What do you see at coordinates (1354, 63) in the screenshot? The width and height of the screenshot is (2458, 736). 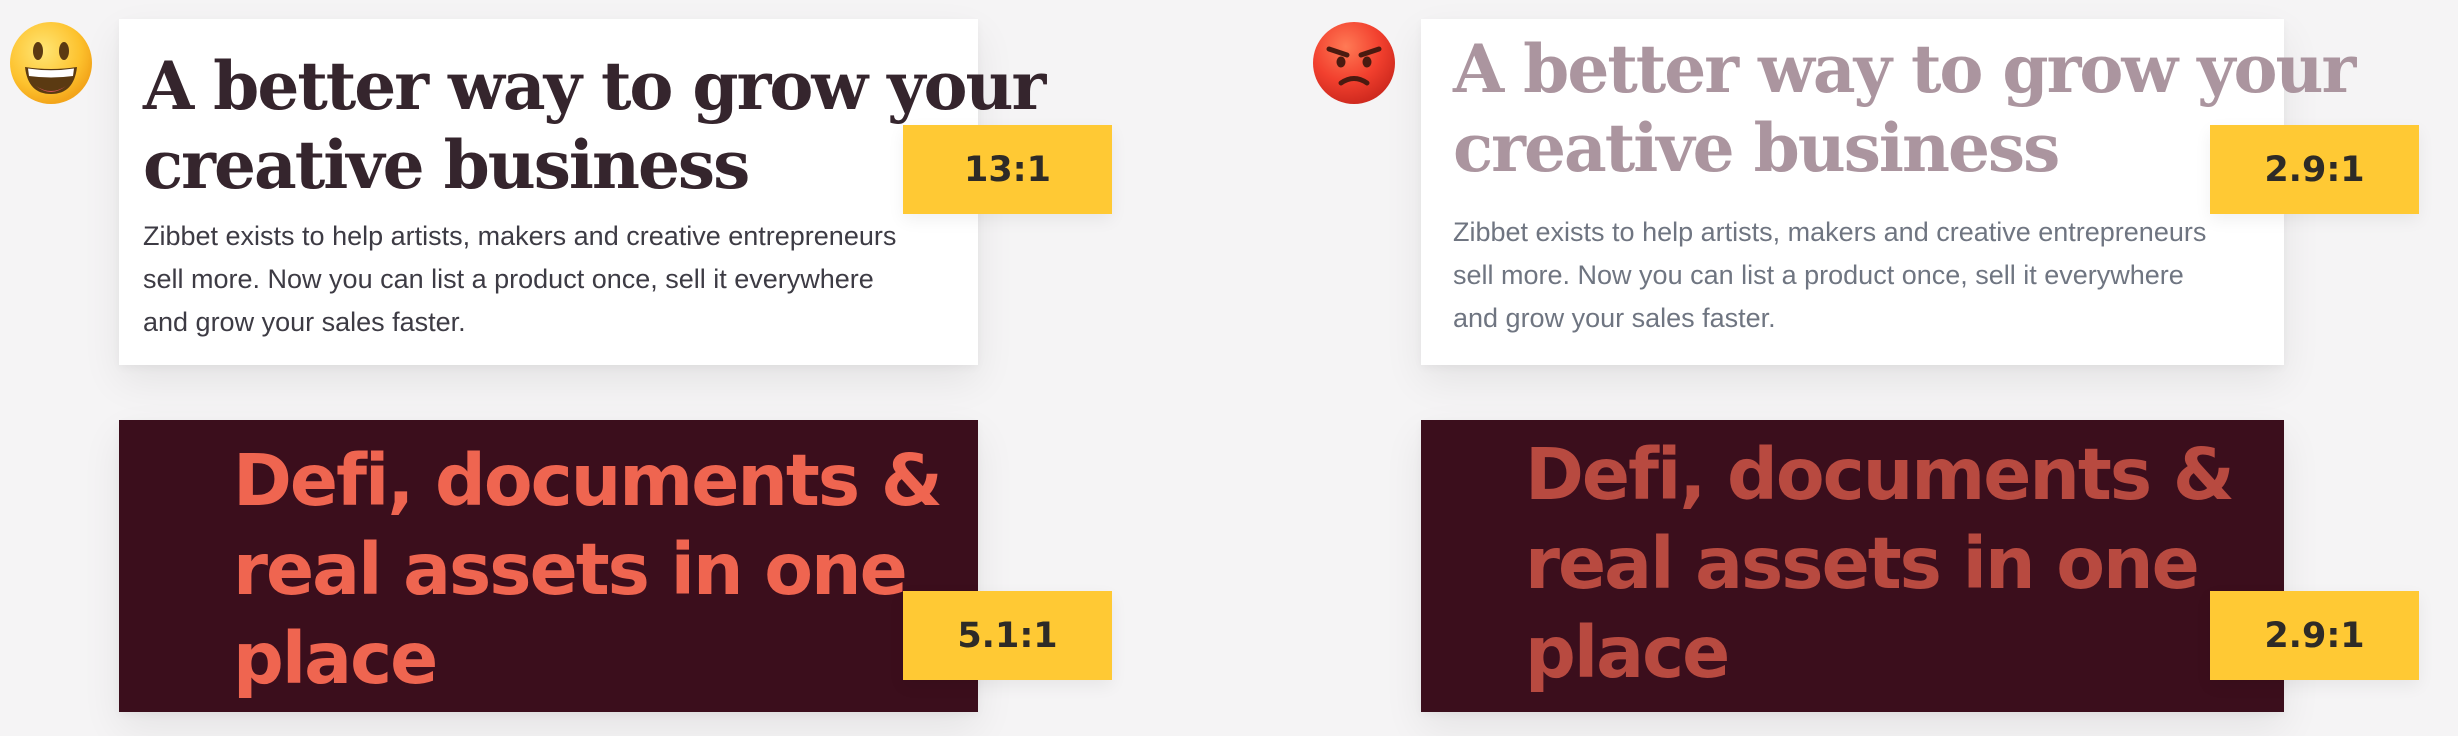 I see `angry-face-icon` at bounding box center [1354, 63].